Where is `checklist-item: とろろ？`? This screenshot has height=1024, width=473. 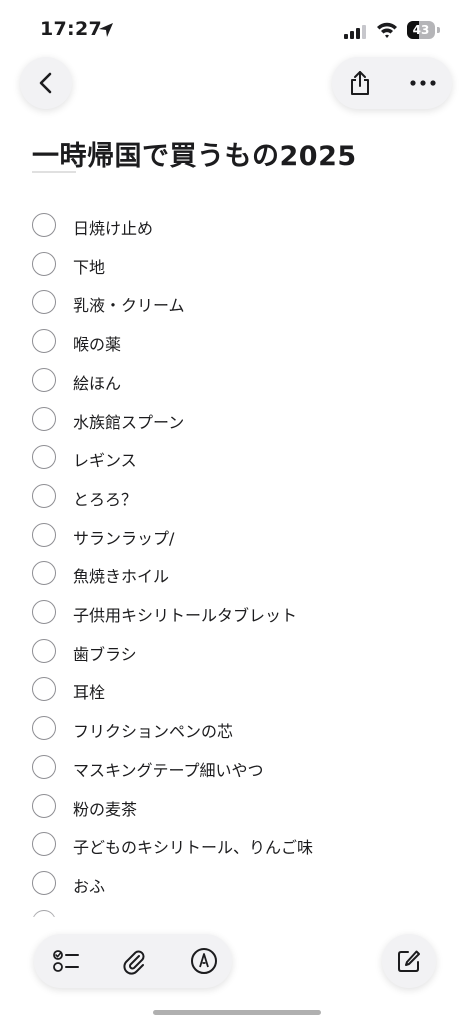 checklist-item: とろろ？ is located at coordinates (236, 497).